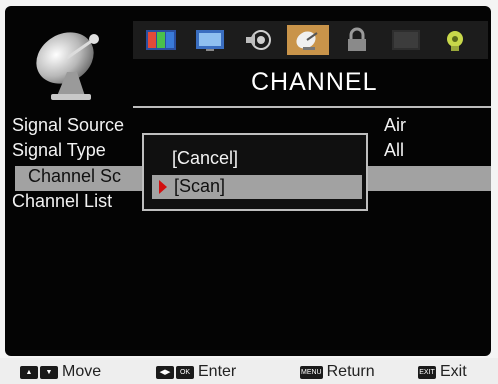 Image resolution: width=498 pixels, height=384 pixels. Describe the element at coordinates (255, 172) in the screenshot. I see `scan-confirm-dialog: [Cancel] [Scan]` at that location.